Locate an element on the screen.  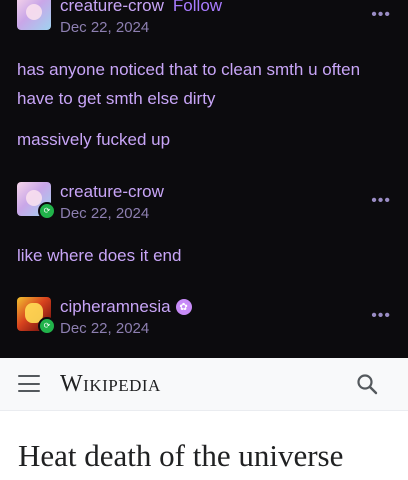
avatar is located at coordinates (34, 15).